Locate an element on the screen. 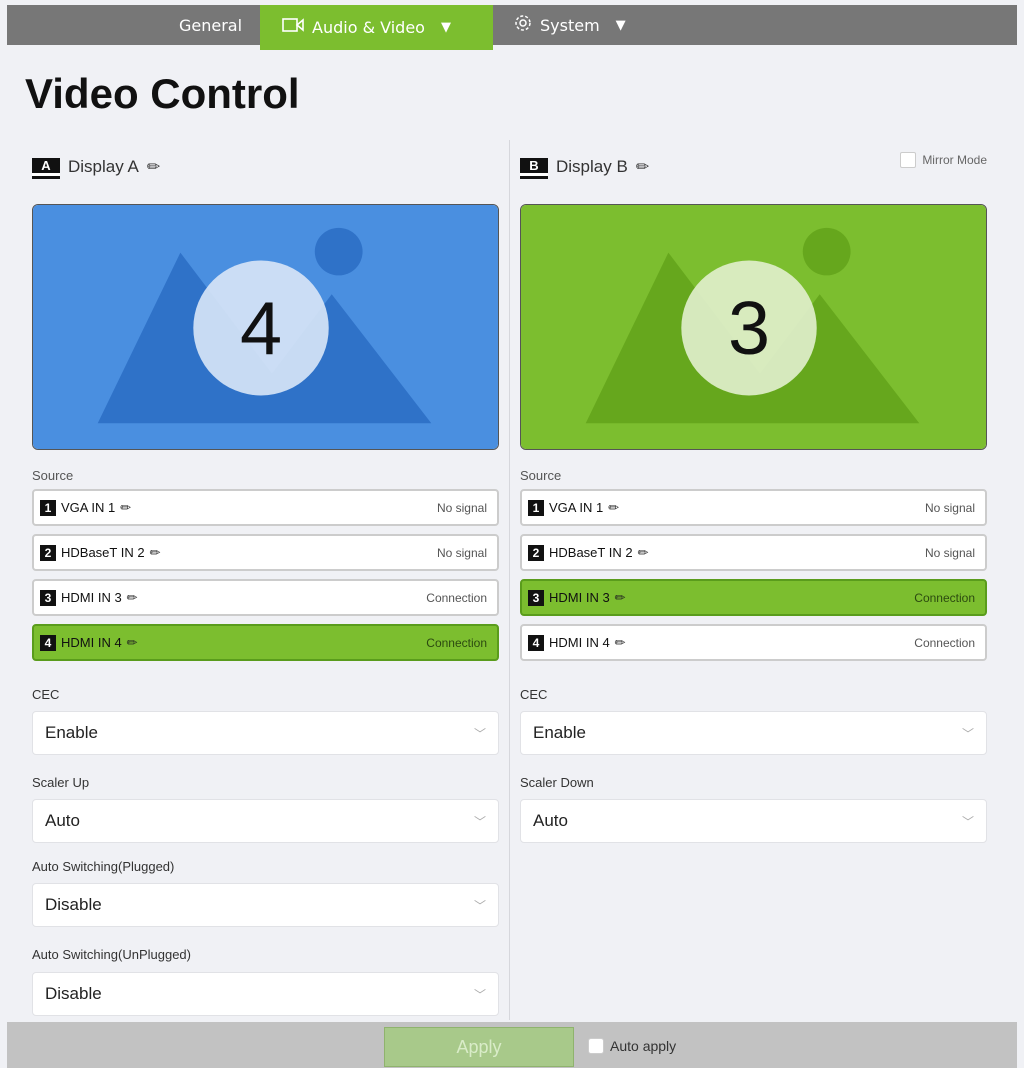 The width and height of the screenshot is (1024, 1068). auto-switching-plugged-select: Disable ﹀ is located at coordinates (265, 905).